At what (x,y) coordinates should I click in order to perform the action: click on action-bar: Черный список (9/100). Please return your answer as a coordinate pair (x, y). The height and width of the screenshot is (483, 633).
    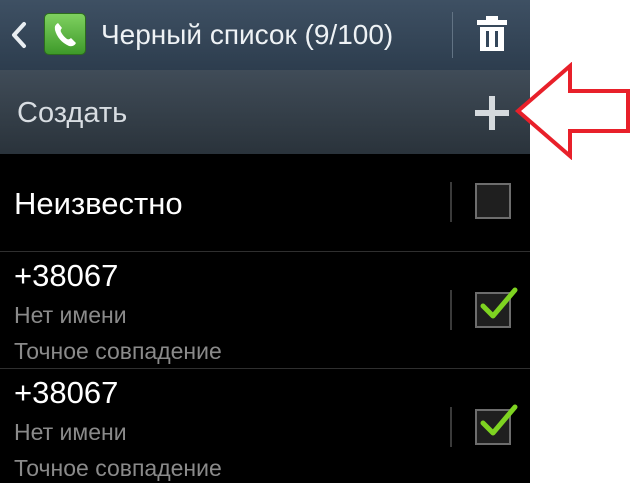
    Looking at the image, I should click on (265, 35).